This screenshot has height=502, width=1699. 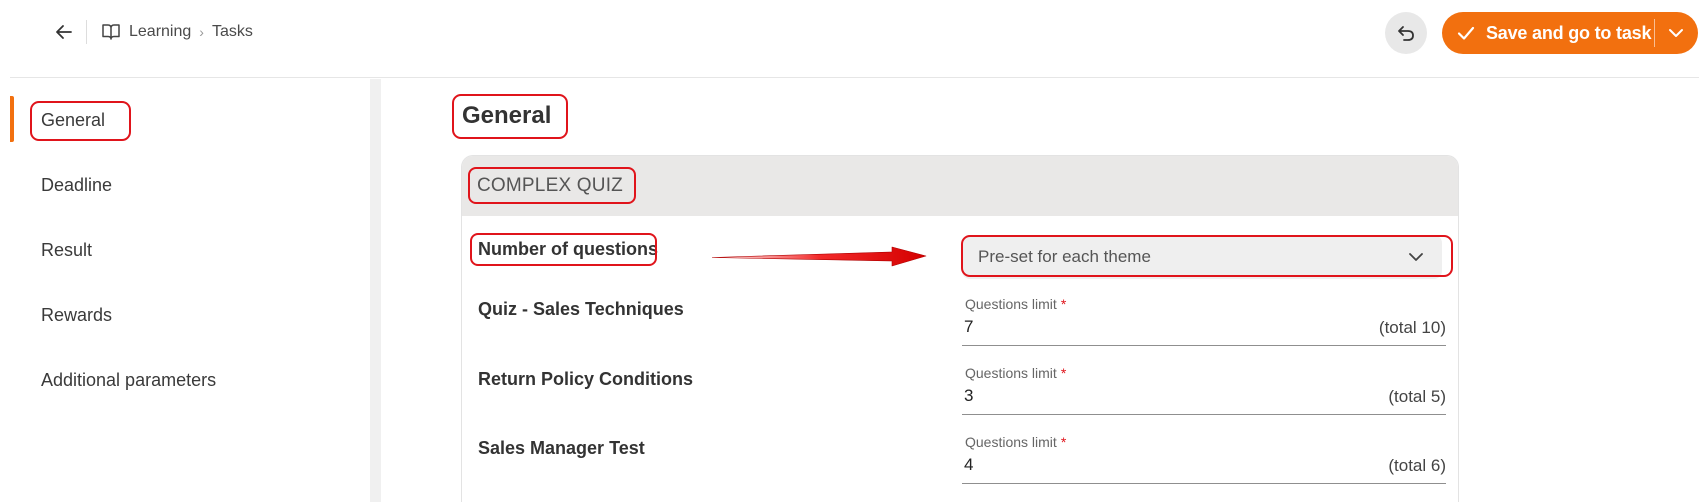 What do you see at coordinates (375, 290) in the screenshot?
I see `sidebar-divider` at bounding box center [375, 290].